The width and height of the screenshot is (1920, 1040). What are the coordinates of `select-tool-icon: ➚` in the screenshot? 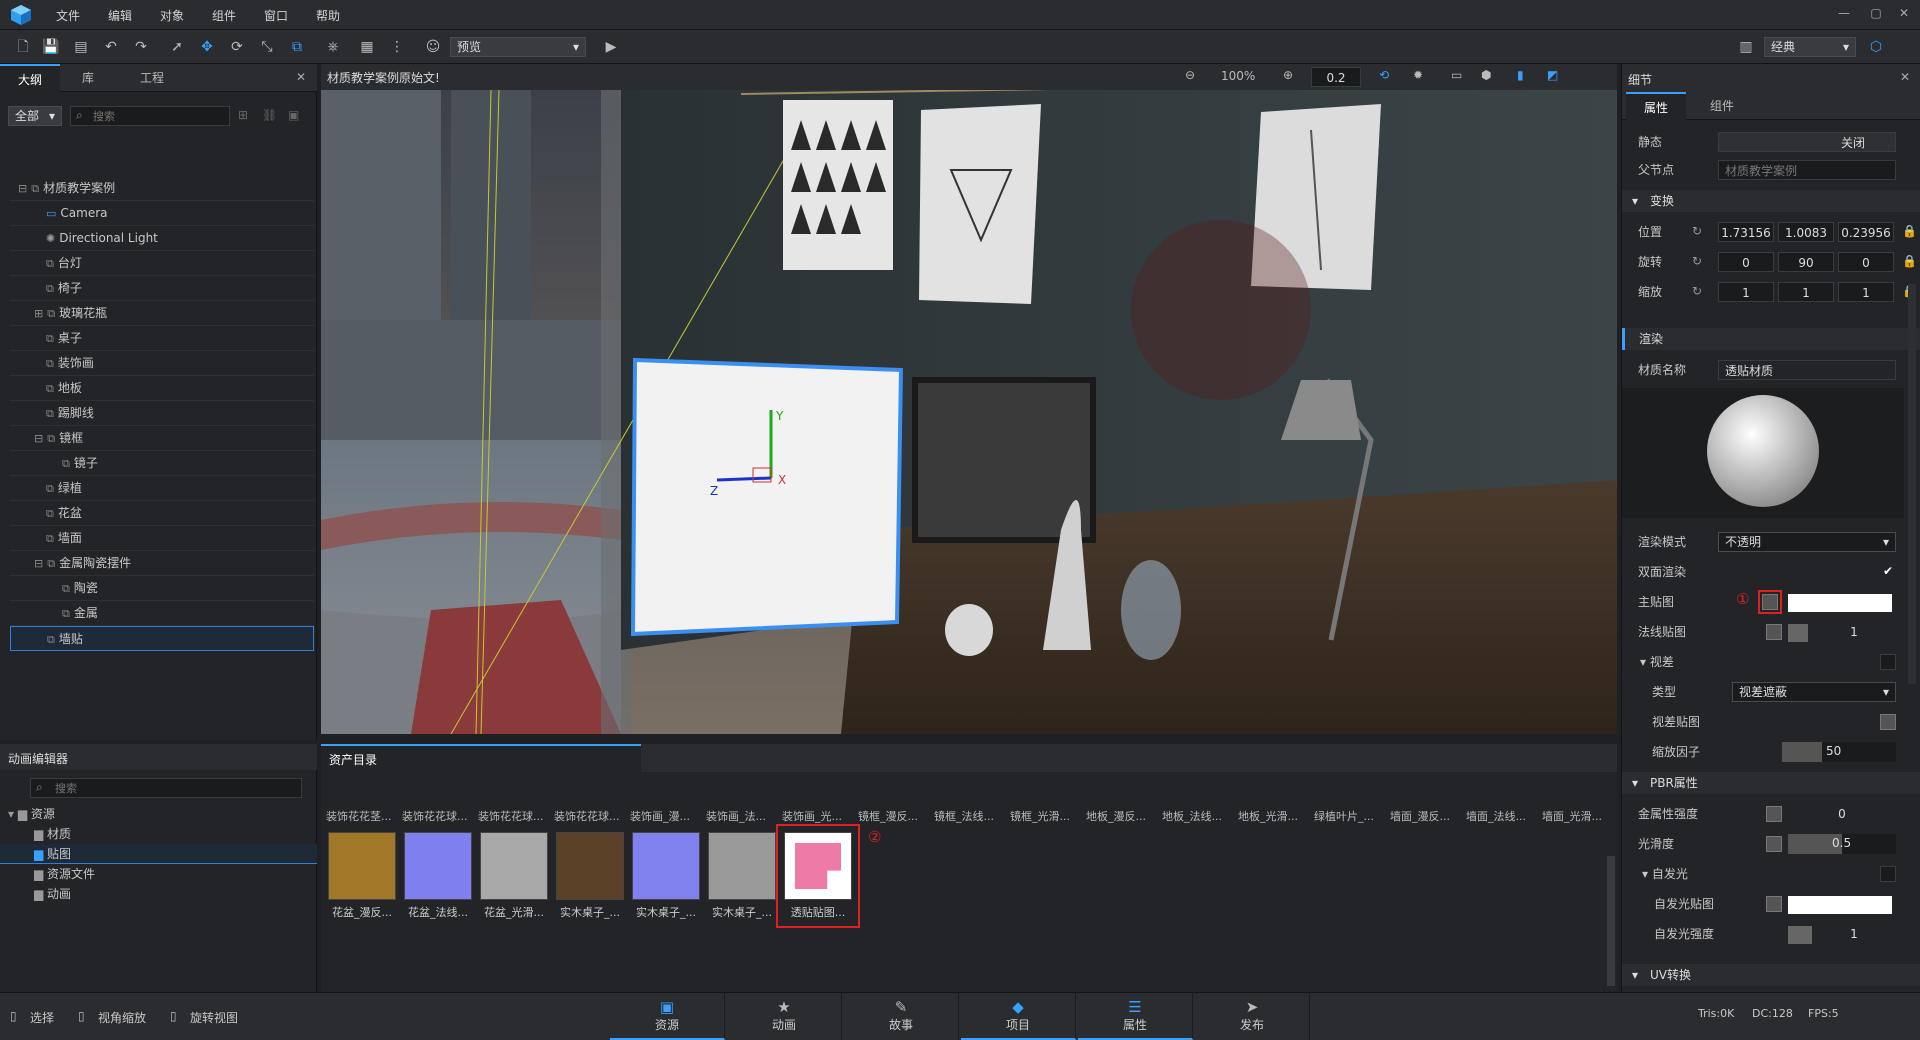 It's located at (177, 47).